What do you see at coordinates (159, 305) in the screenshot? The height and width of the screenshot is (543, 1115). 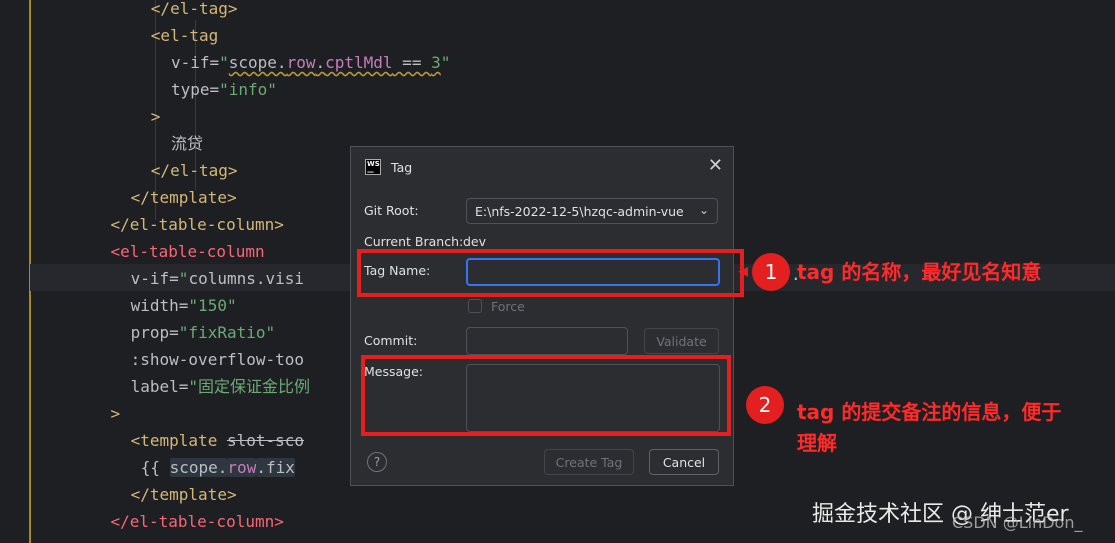 I see `code-token: width=` at bounding box center [159, 305].